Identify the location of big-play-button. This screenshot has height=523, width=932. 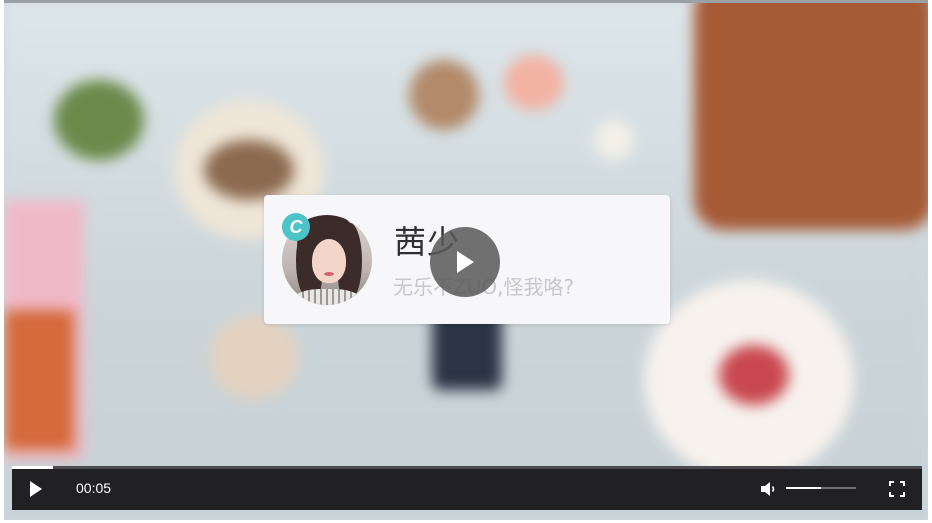
(465, 262).